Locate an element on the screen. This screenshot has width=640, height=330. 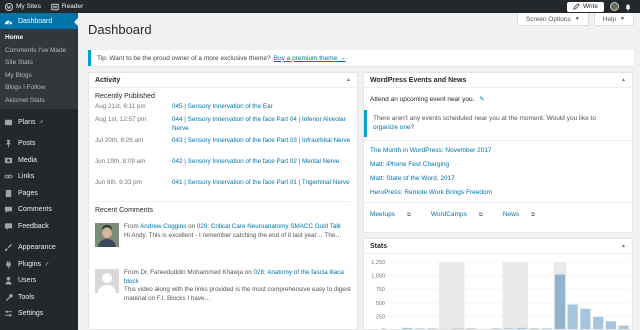
organize-link: organize one is located at coordinates (392, 127).